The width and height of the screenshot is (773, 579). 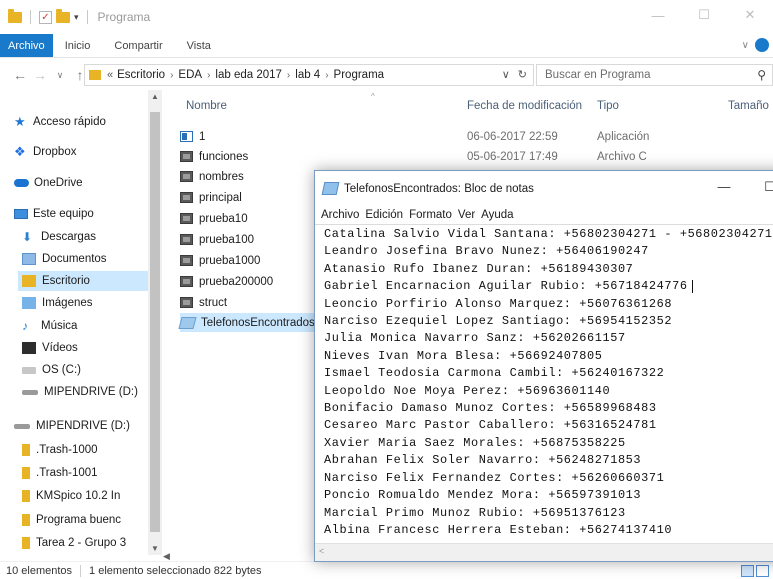 What do you see at coordinates (248, 75) in the screenshot?
I see `breadcrumb-item: lab eda 2017` at bounding box center [248, 75].